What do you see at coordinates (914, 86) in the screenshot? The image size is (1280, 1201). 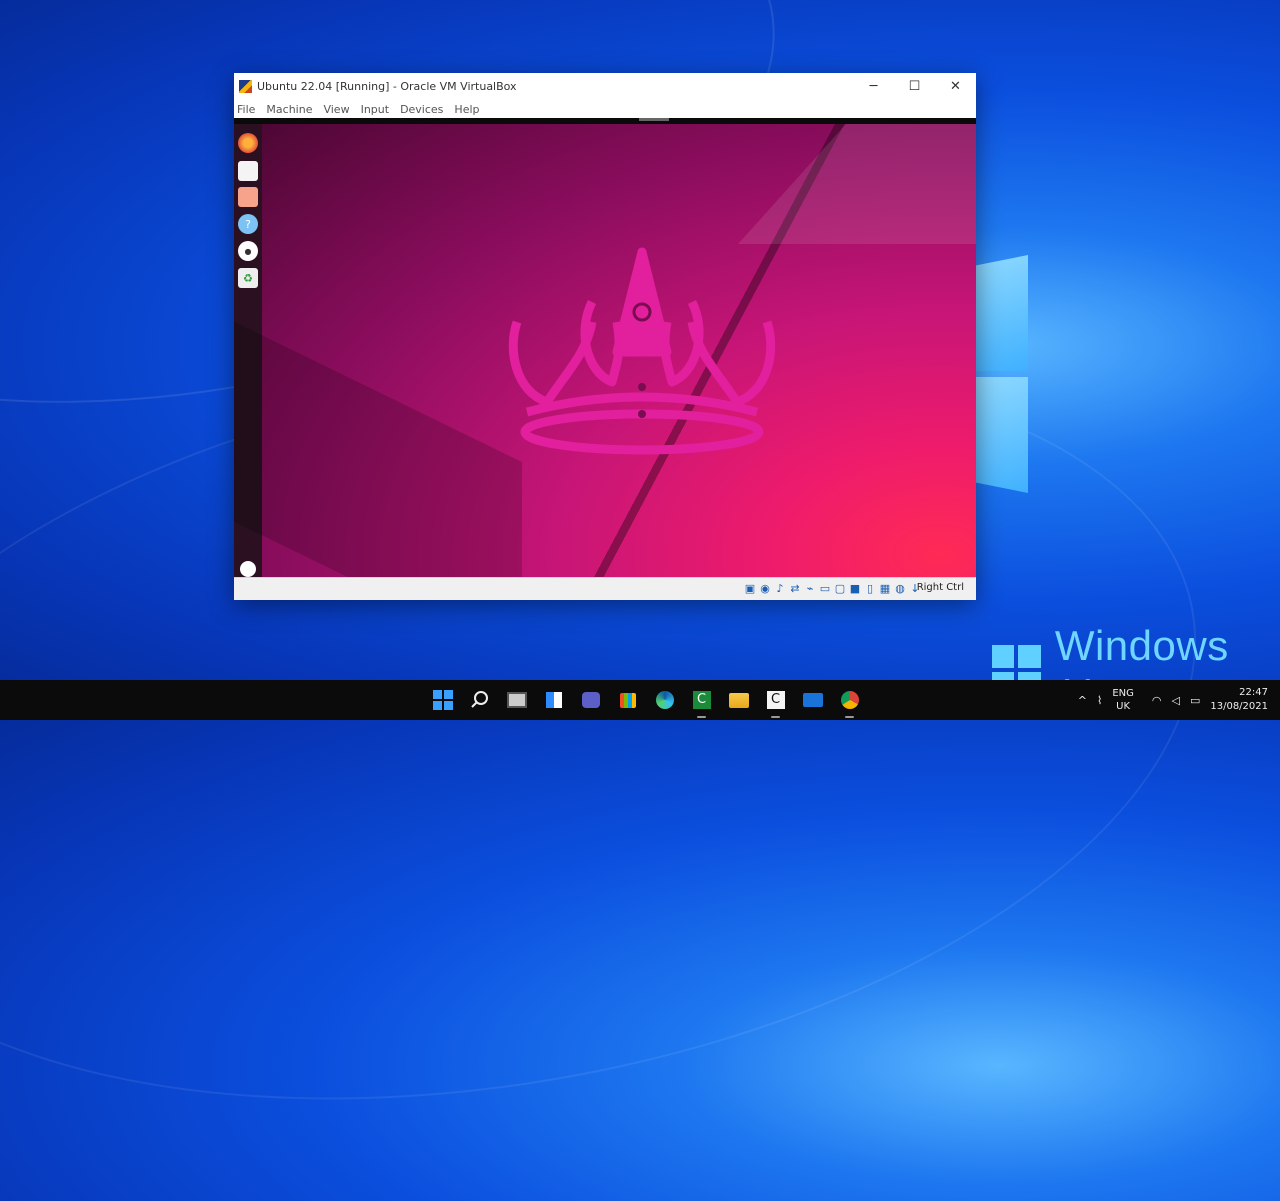 I see `maximize-button: ☐` at bounding box center [914, 86].